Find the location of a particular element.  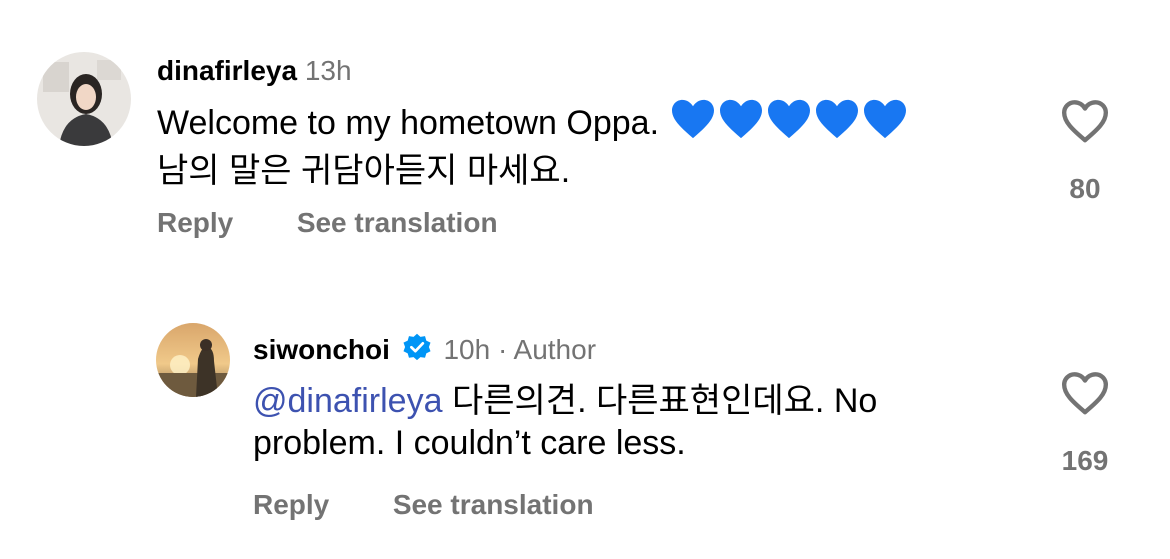

comment-header: dinafirleya 13h is located at coordinates (254, 71).